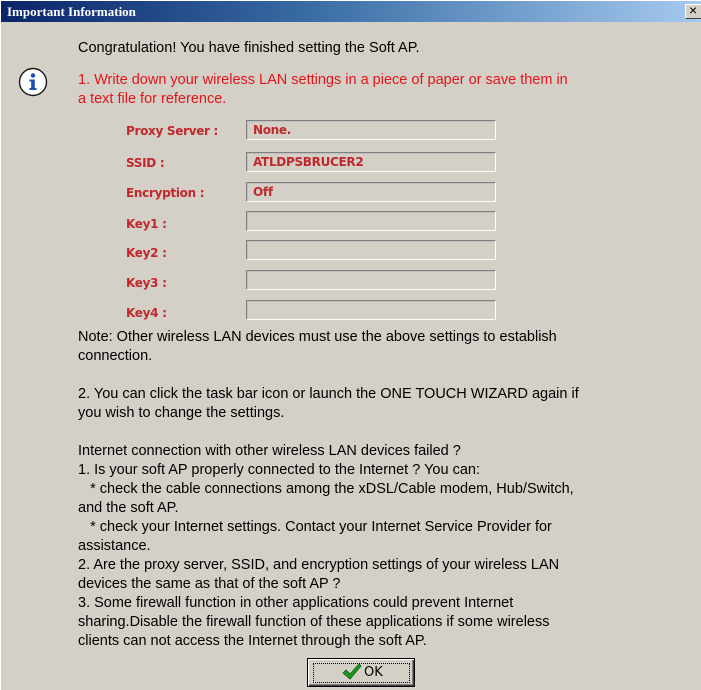 The image size is (701, 690). What do you see at coordinates (146, 313) in the screenshot?
I see `key4-label: Key4 :` at bounding box center [146, 313].